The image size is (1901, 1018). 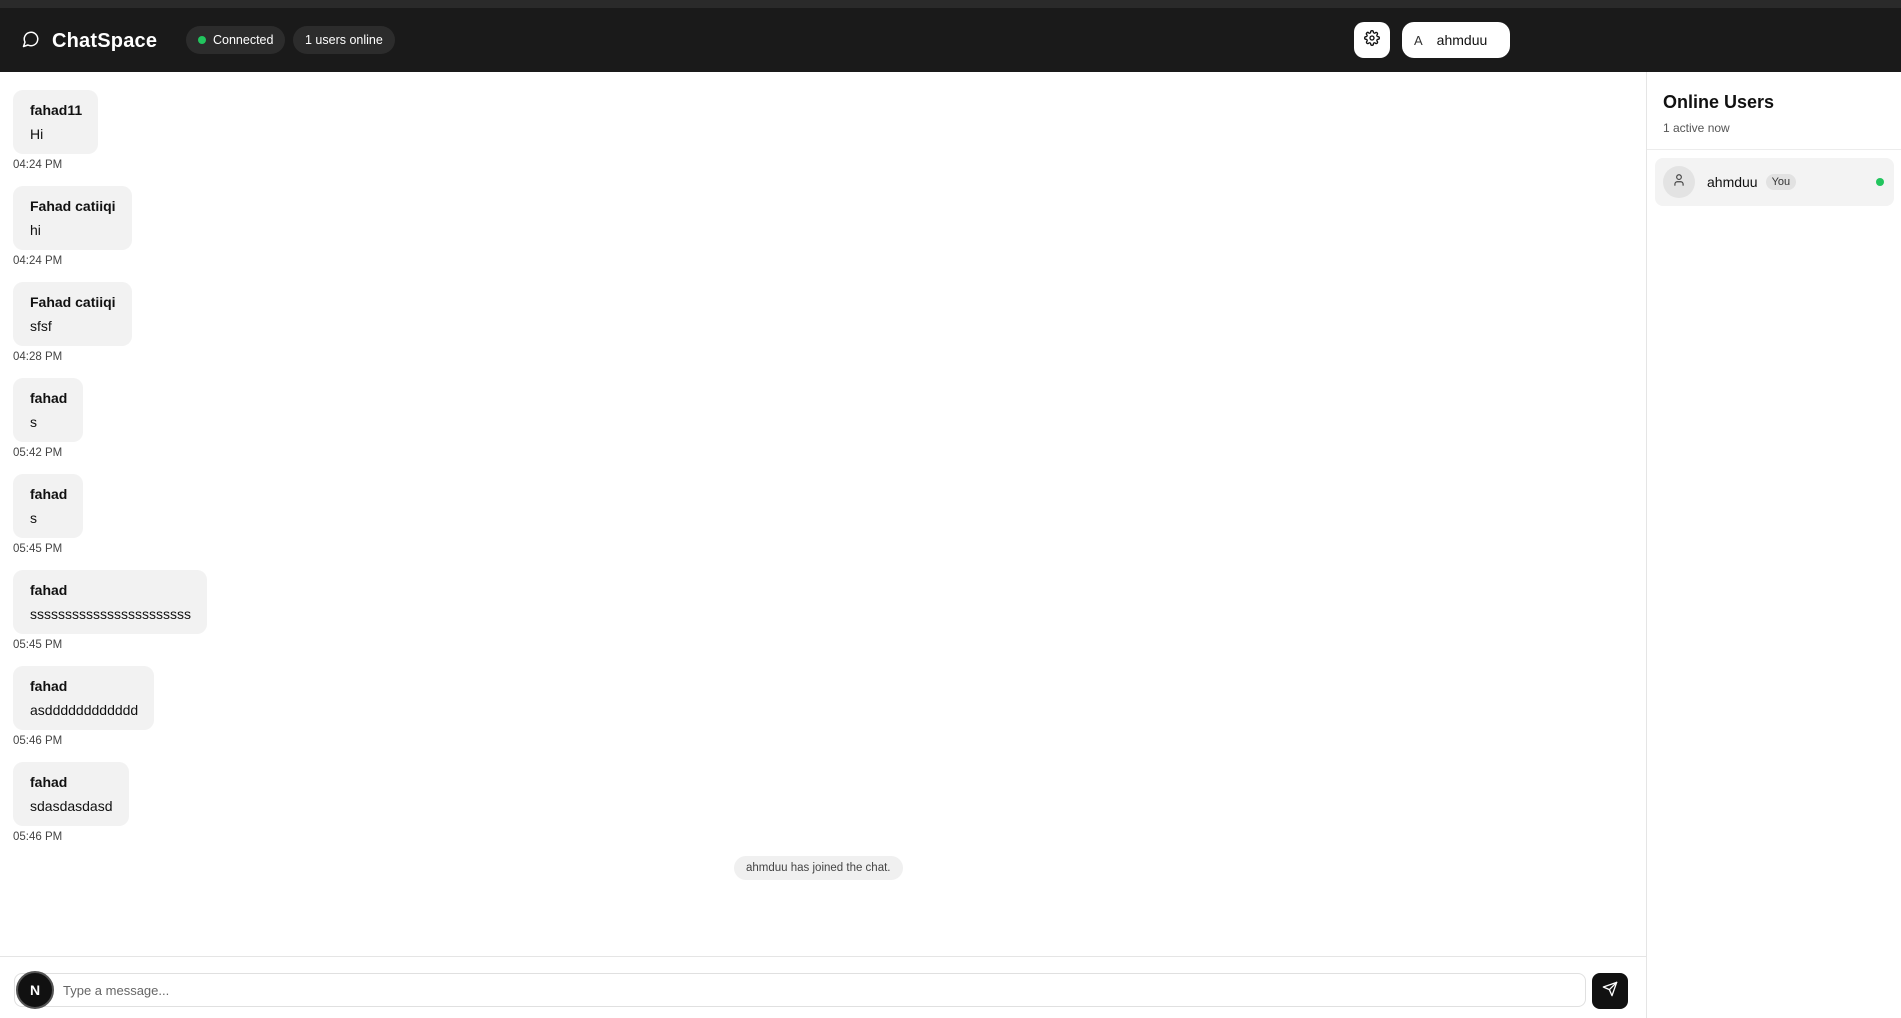 I want to click on n-logo-icon: N, so click(x=35, y=990).